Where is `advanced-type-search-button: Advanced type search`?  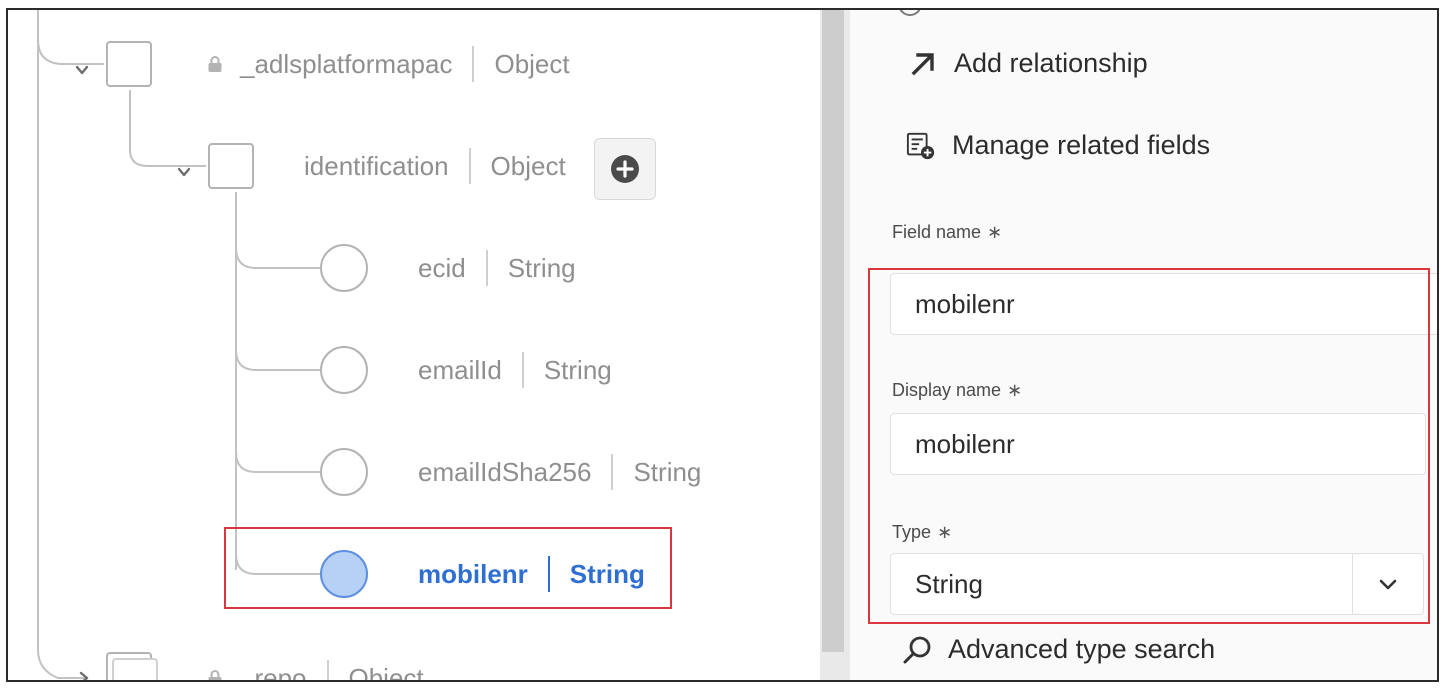 advanced-type-search-button: Advanced type search is located at coordinates (1058, 649).